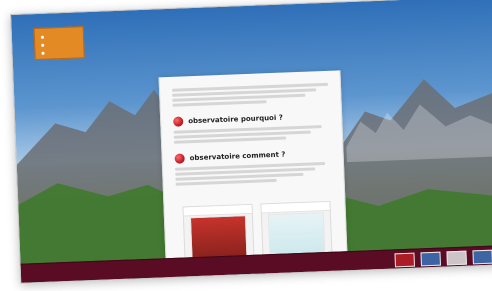  I want to click on footer-thumbnails, so click(443, 258).